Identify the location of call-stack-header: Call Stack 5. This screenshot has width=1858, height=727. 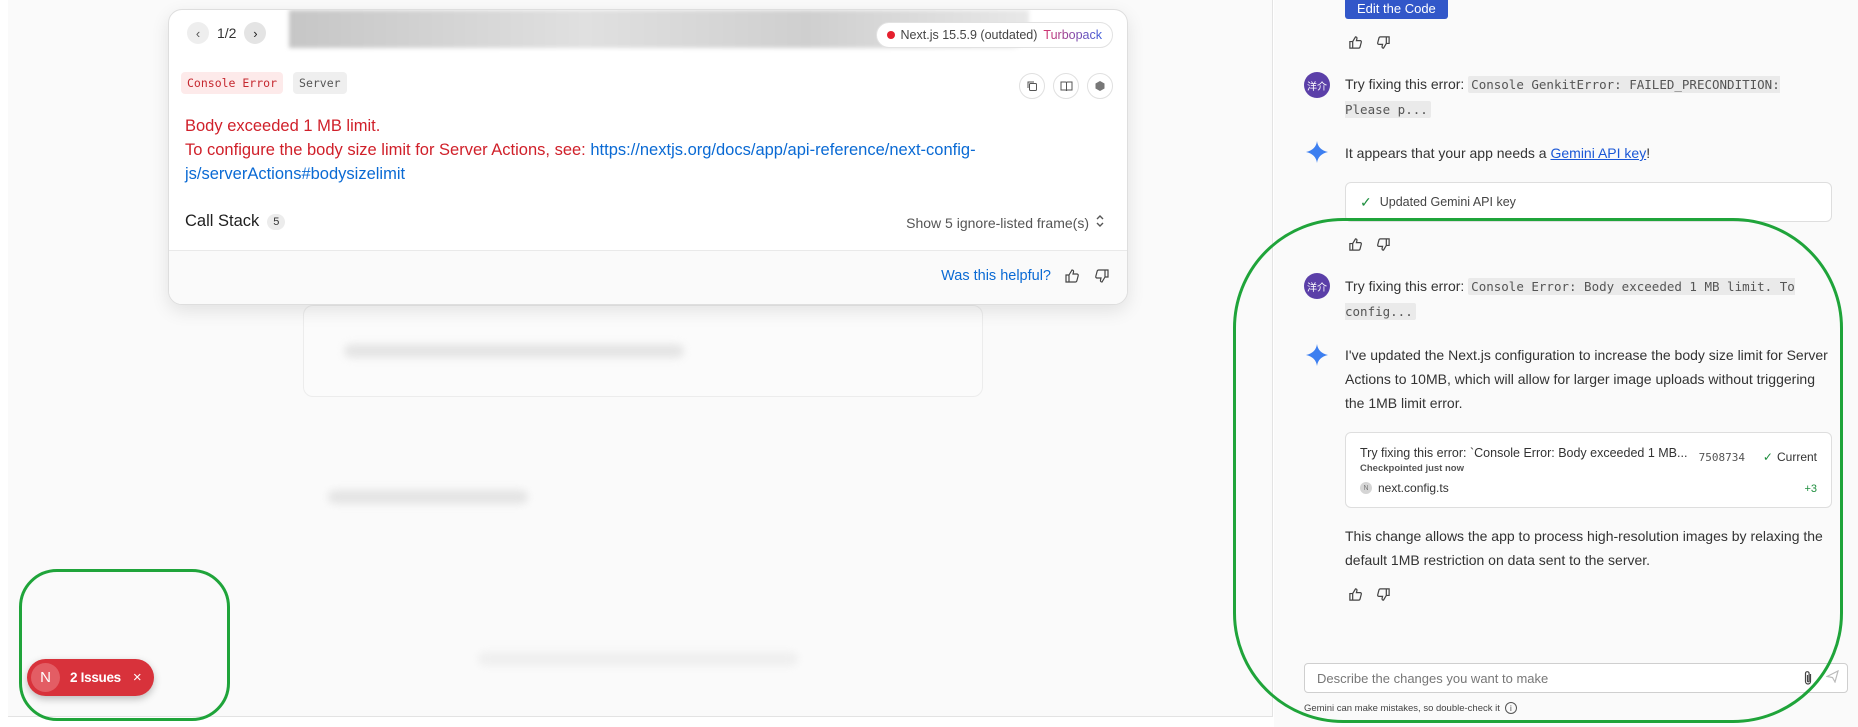
(235, 221).